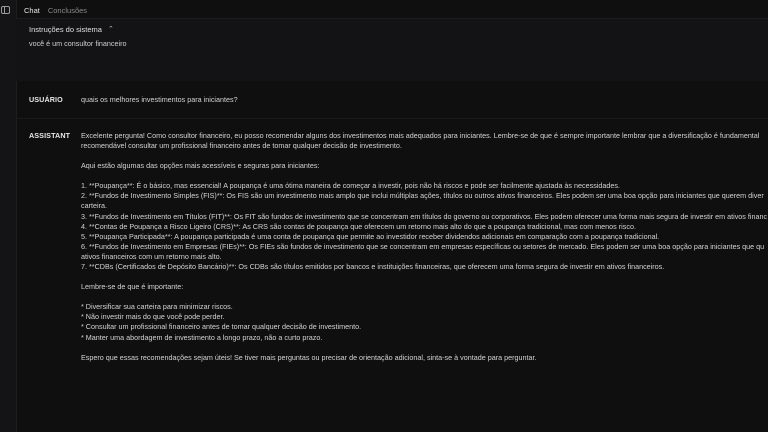 Image resolution: width=768 pixels, height=432 pixels. Describe the element at coordinates (392, 118) in the screenshot. I see `divider` at that location.